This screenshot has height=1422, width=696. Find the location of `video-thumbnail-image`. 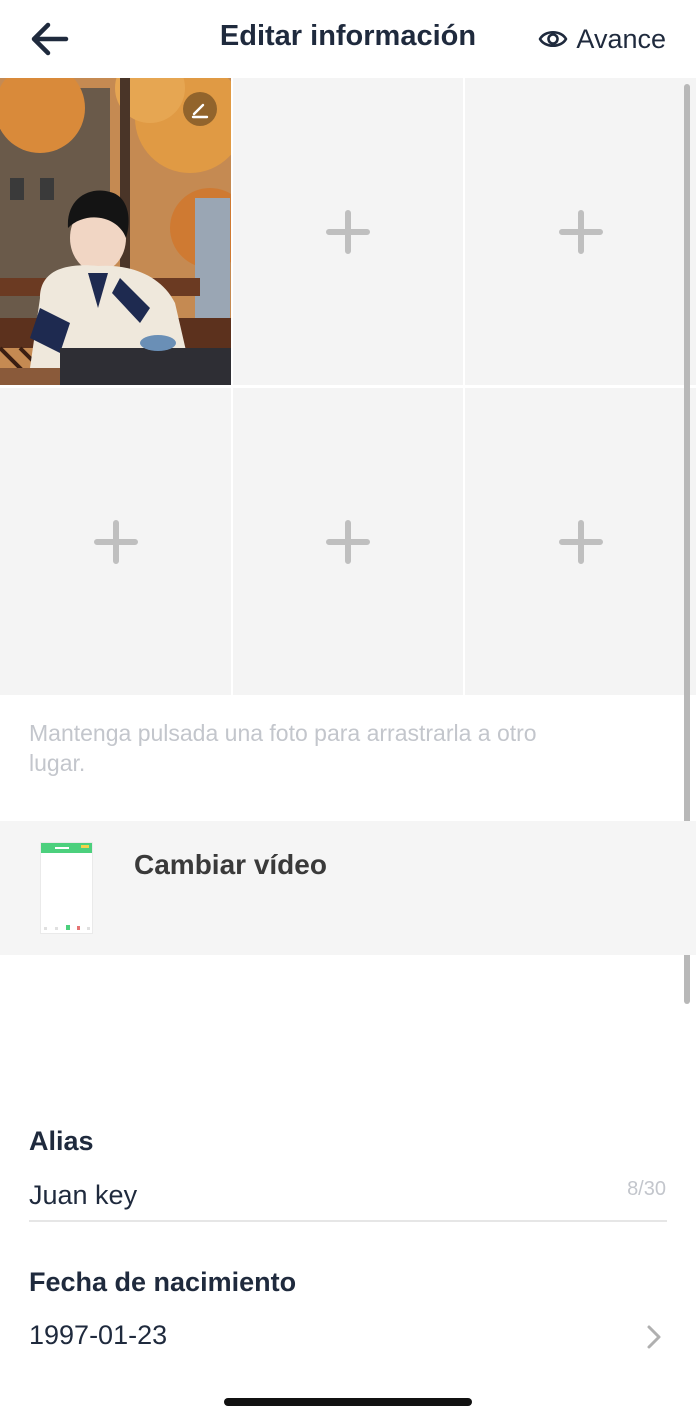

video-thumbnail-image is located at coordinates (66, 886).